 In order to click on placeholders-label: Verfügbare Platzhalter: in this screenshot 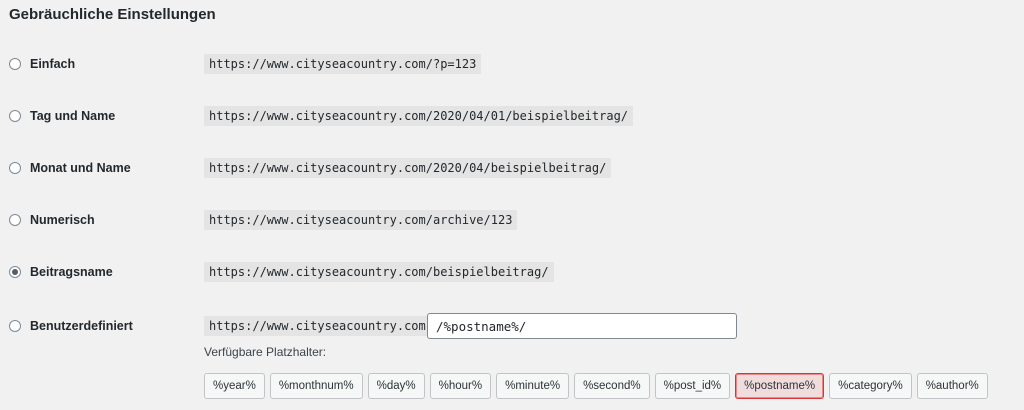, I will do `click(265, 352)`.